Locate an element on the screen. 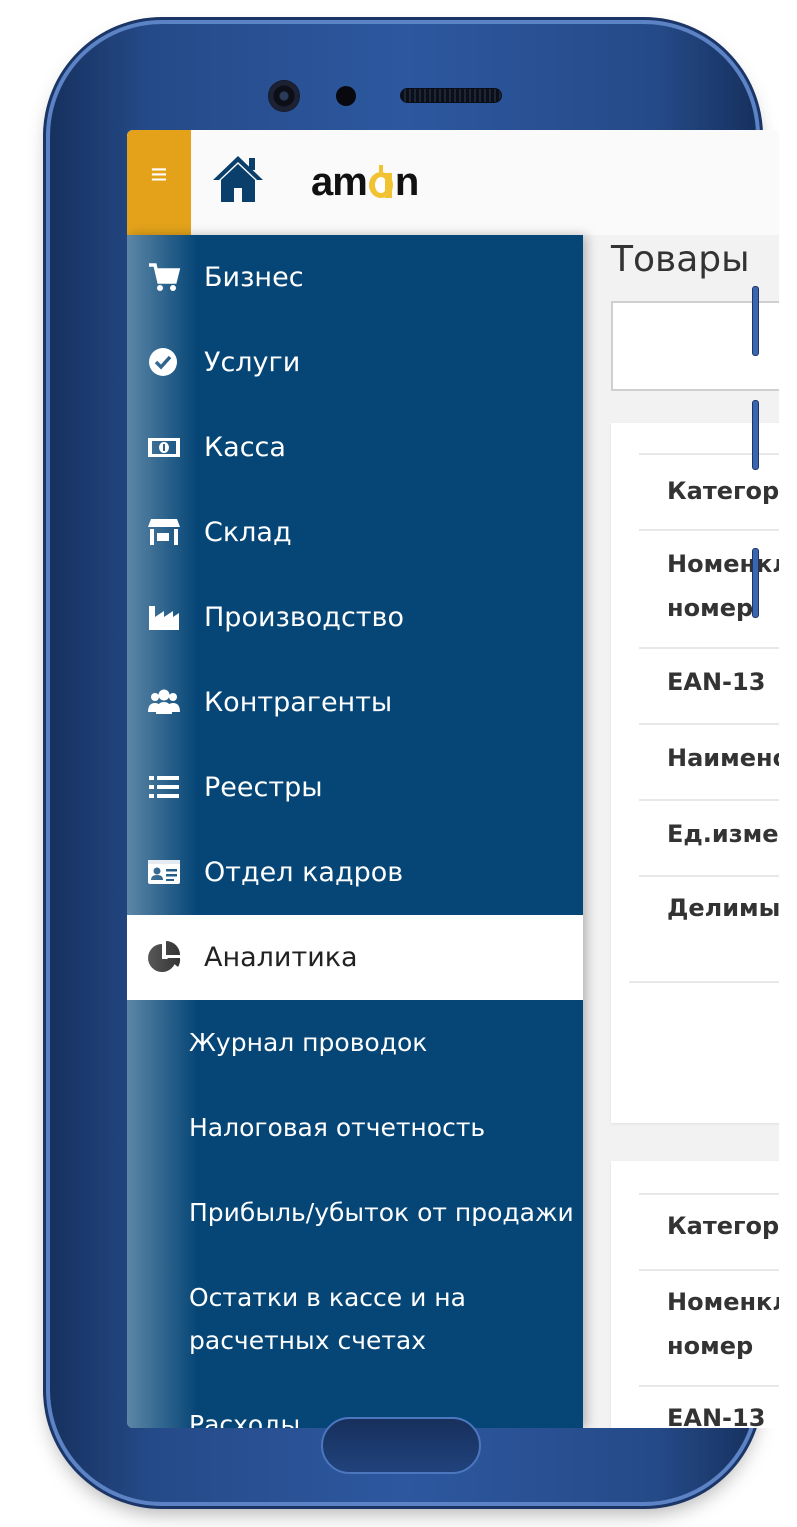 This screenshot has height=1527, width=797. page-title: Товары is located at coordinates (680, 259).